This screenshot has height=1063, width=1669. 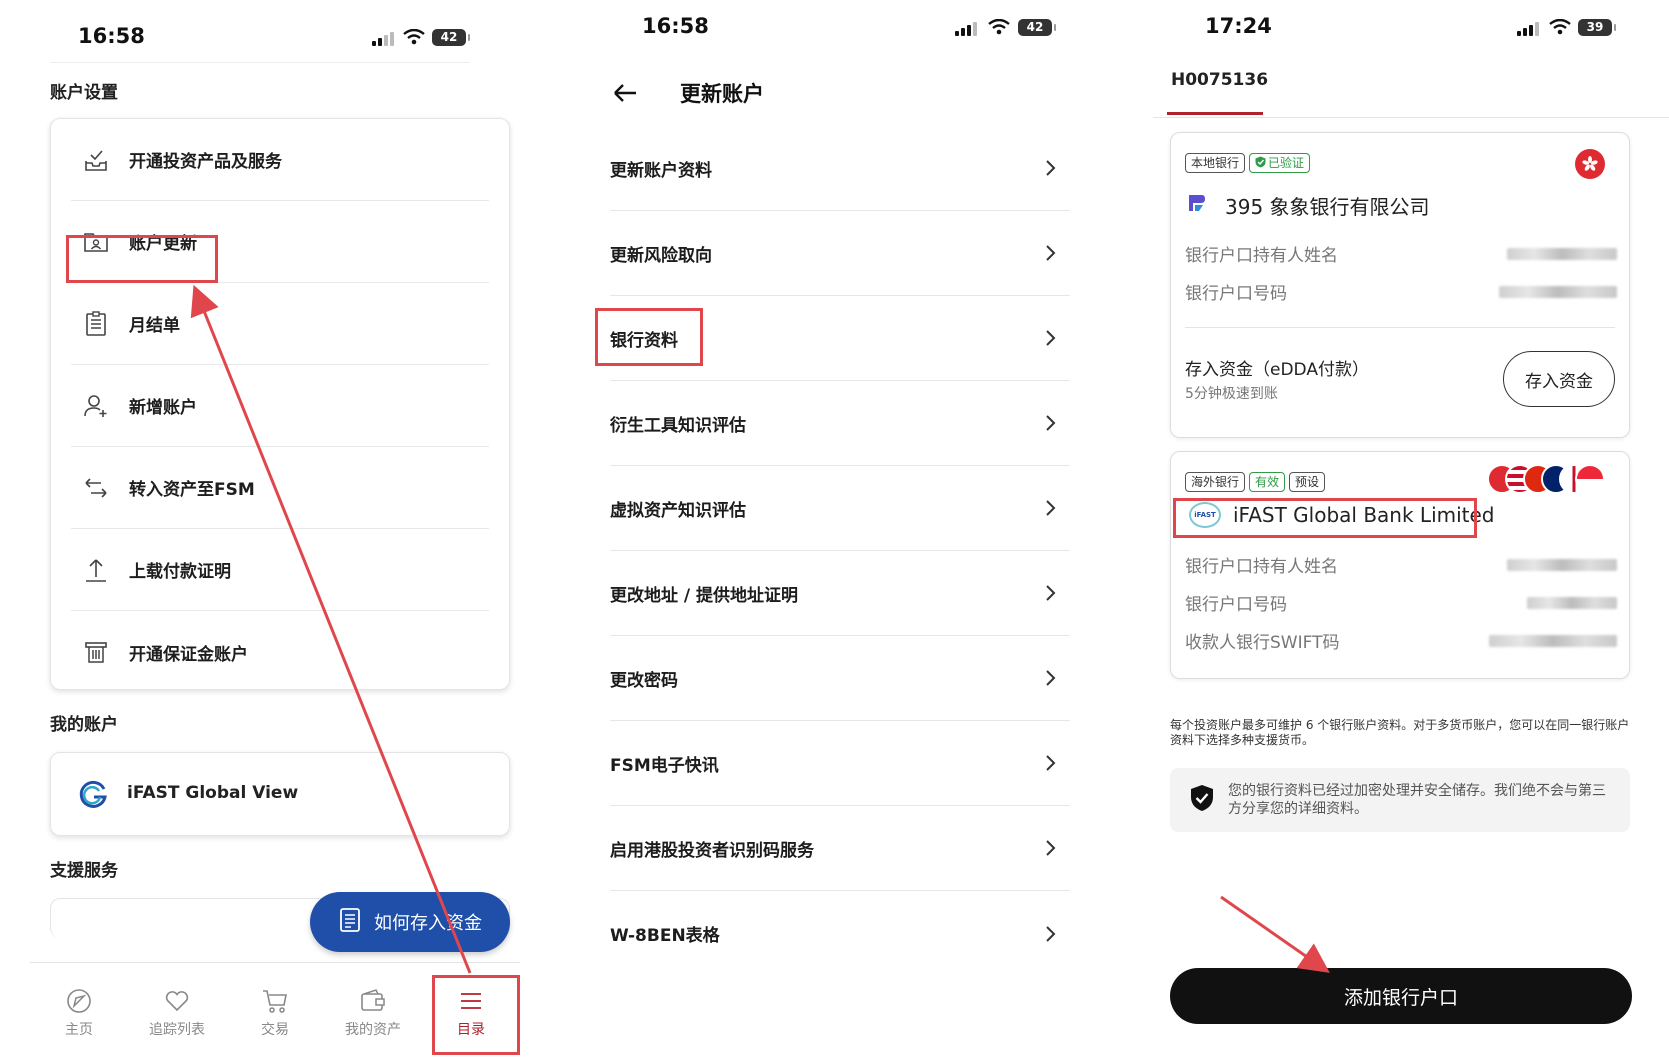 I want to click on row-update-account-info: 更新账户资料, so click(x=840, y=168).